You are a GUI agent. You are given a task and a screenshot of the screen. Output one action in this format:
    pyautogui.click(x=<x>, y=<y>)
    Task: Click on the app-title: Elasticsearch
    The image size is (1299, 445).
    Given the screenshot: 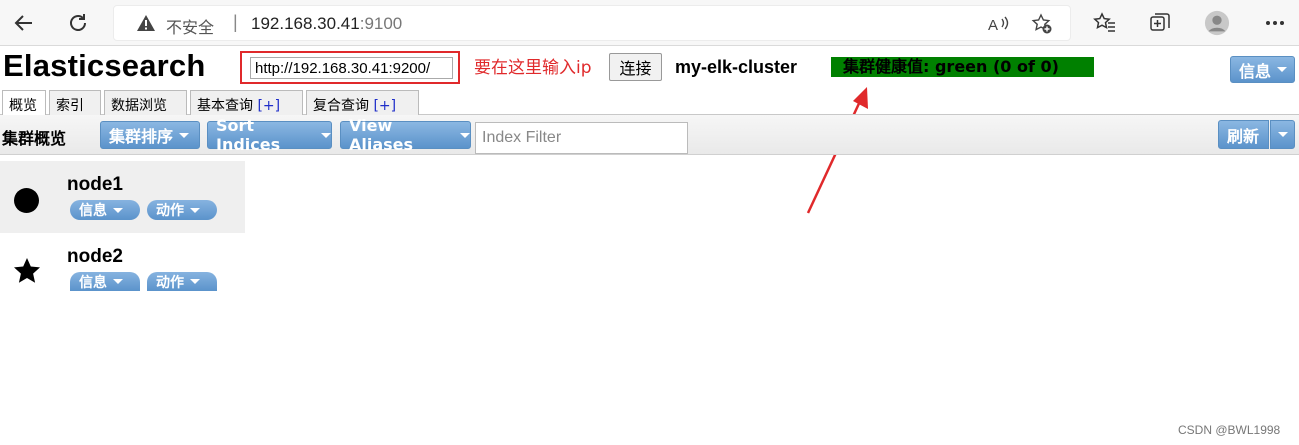 What is the action you would take?
    pyautogui.click(x=104, y=65)
    